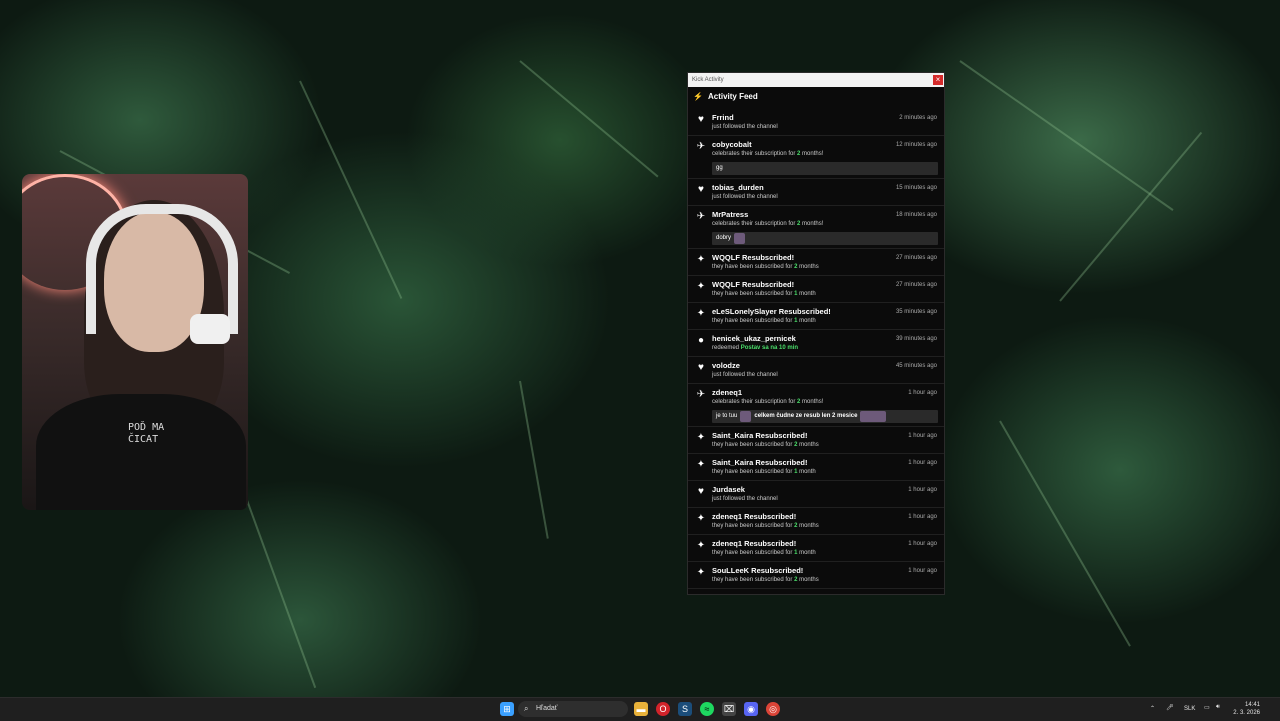 Image resolution: width=1280 pixels, height=721 pixels. What do you see at coordinates (816, 96) in the screenshot?
I see `feed-header: ⚡ Activity Feed` at bounding box center [816, 96].